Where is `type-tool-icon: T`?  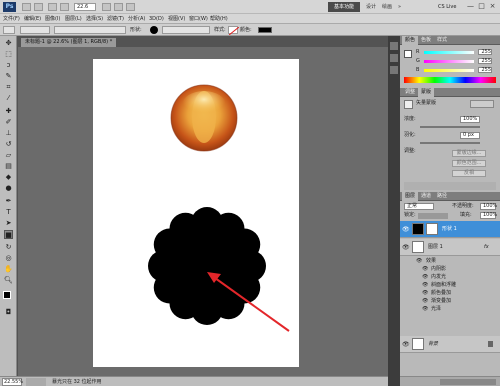 type-tool-icon: T is located at coordinates (8, 212).